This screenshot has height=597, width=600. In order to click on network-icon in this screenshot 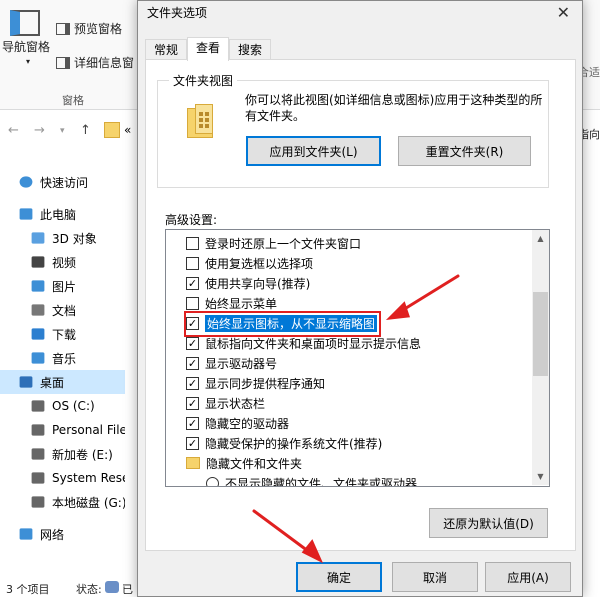, I will do `click(26, 534)`.